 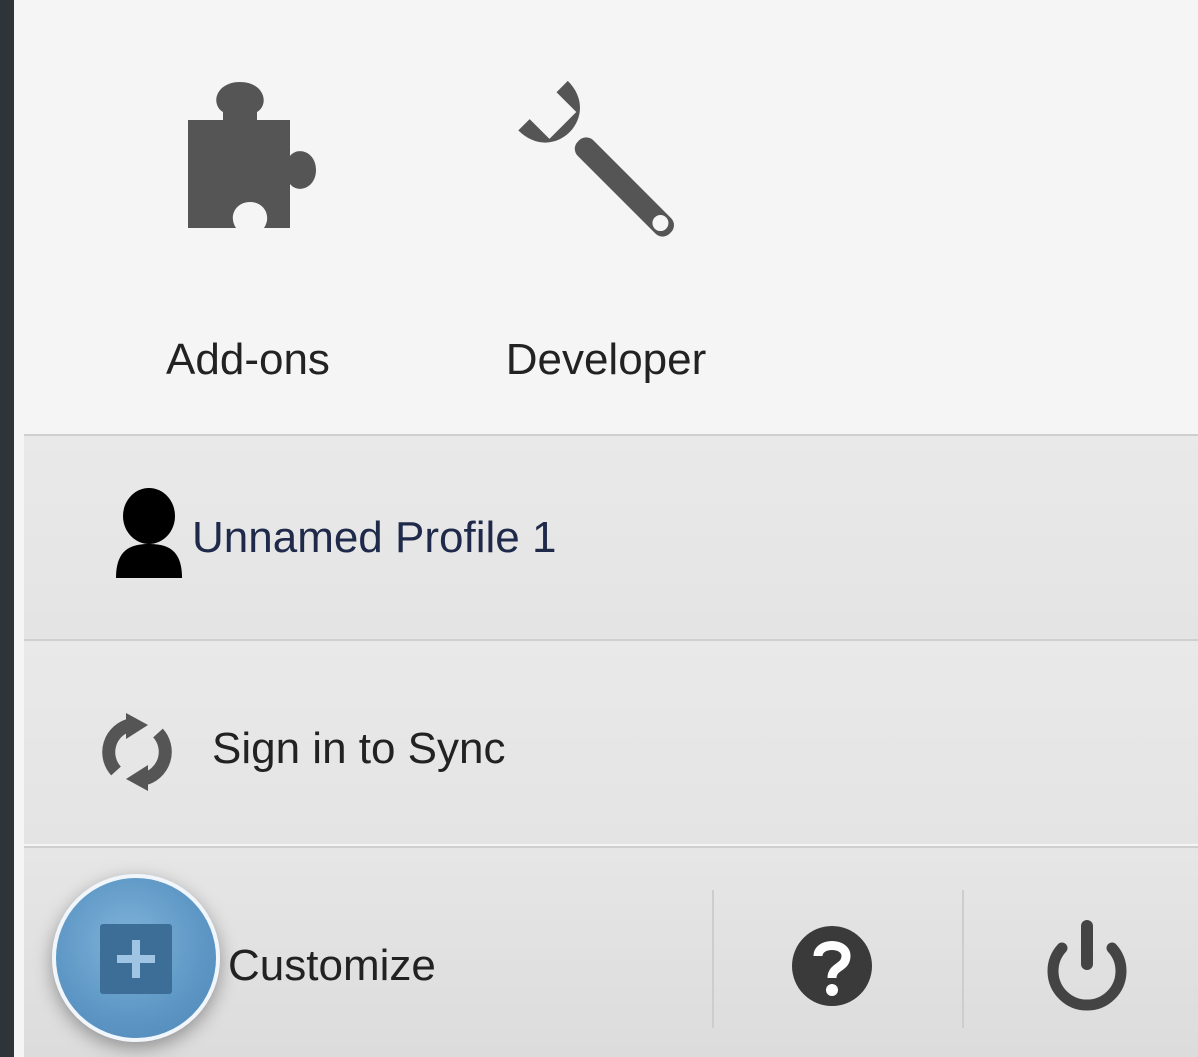 What do you see at coordinates (596, 158) in the screenshot?
I see `wrench-icon` at bounding box center [596, 158].